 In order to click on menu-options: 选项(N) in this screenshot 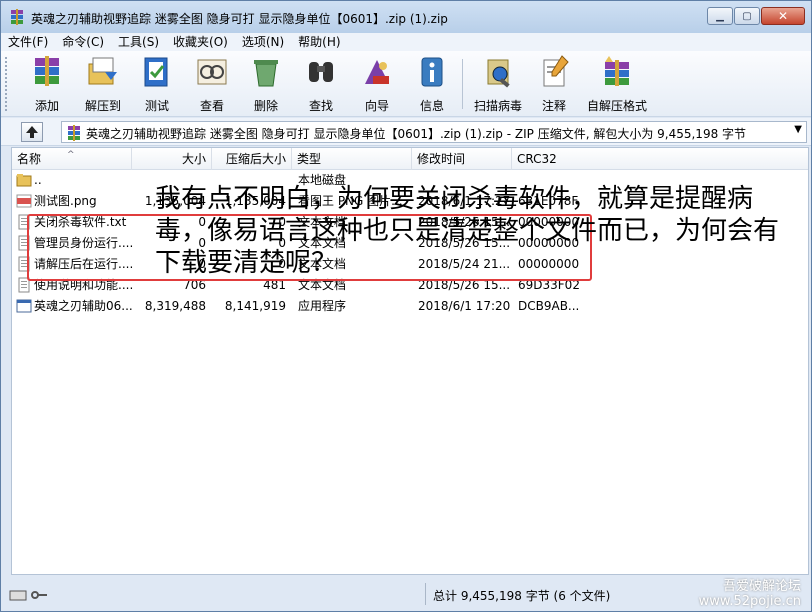, I will do `click(263, 42)`.